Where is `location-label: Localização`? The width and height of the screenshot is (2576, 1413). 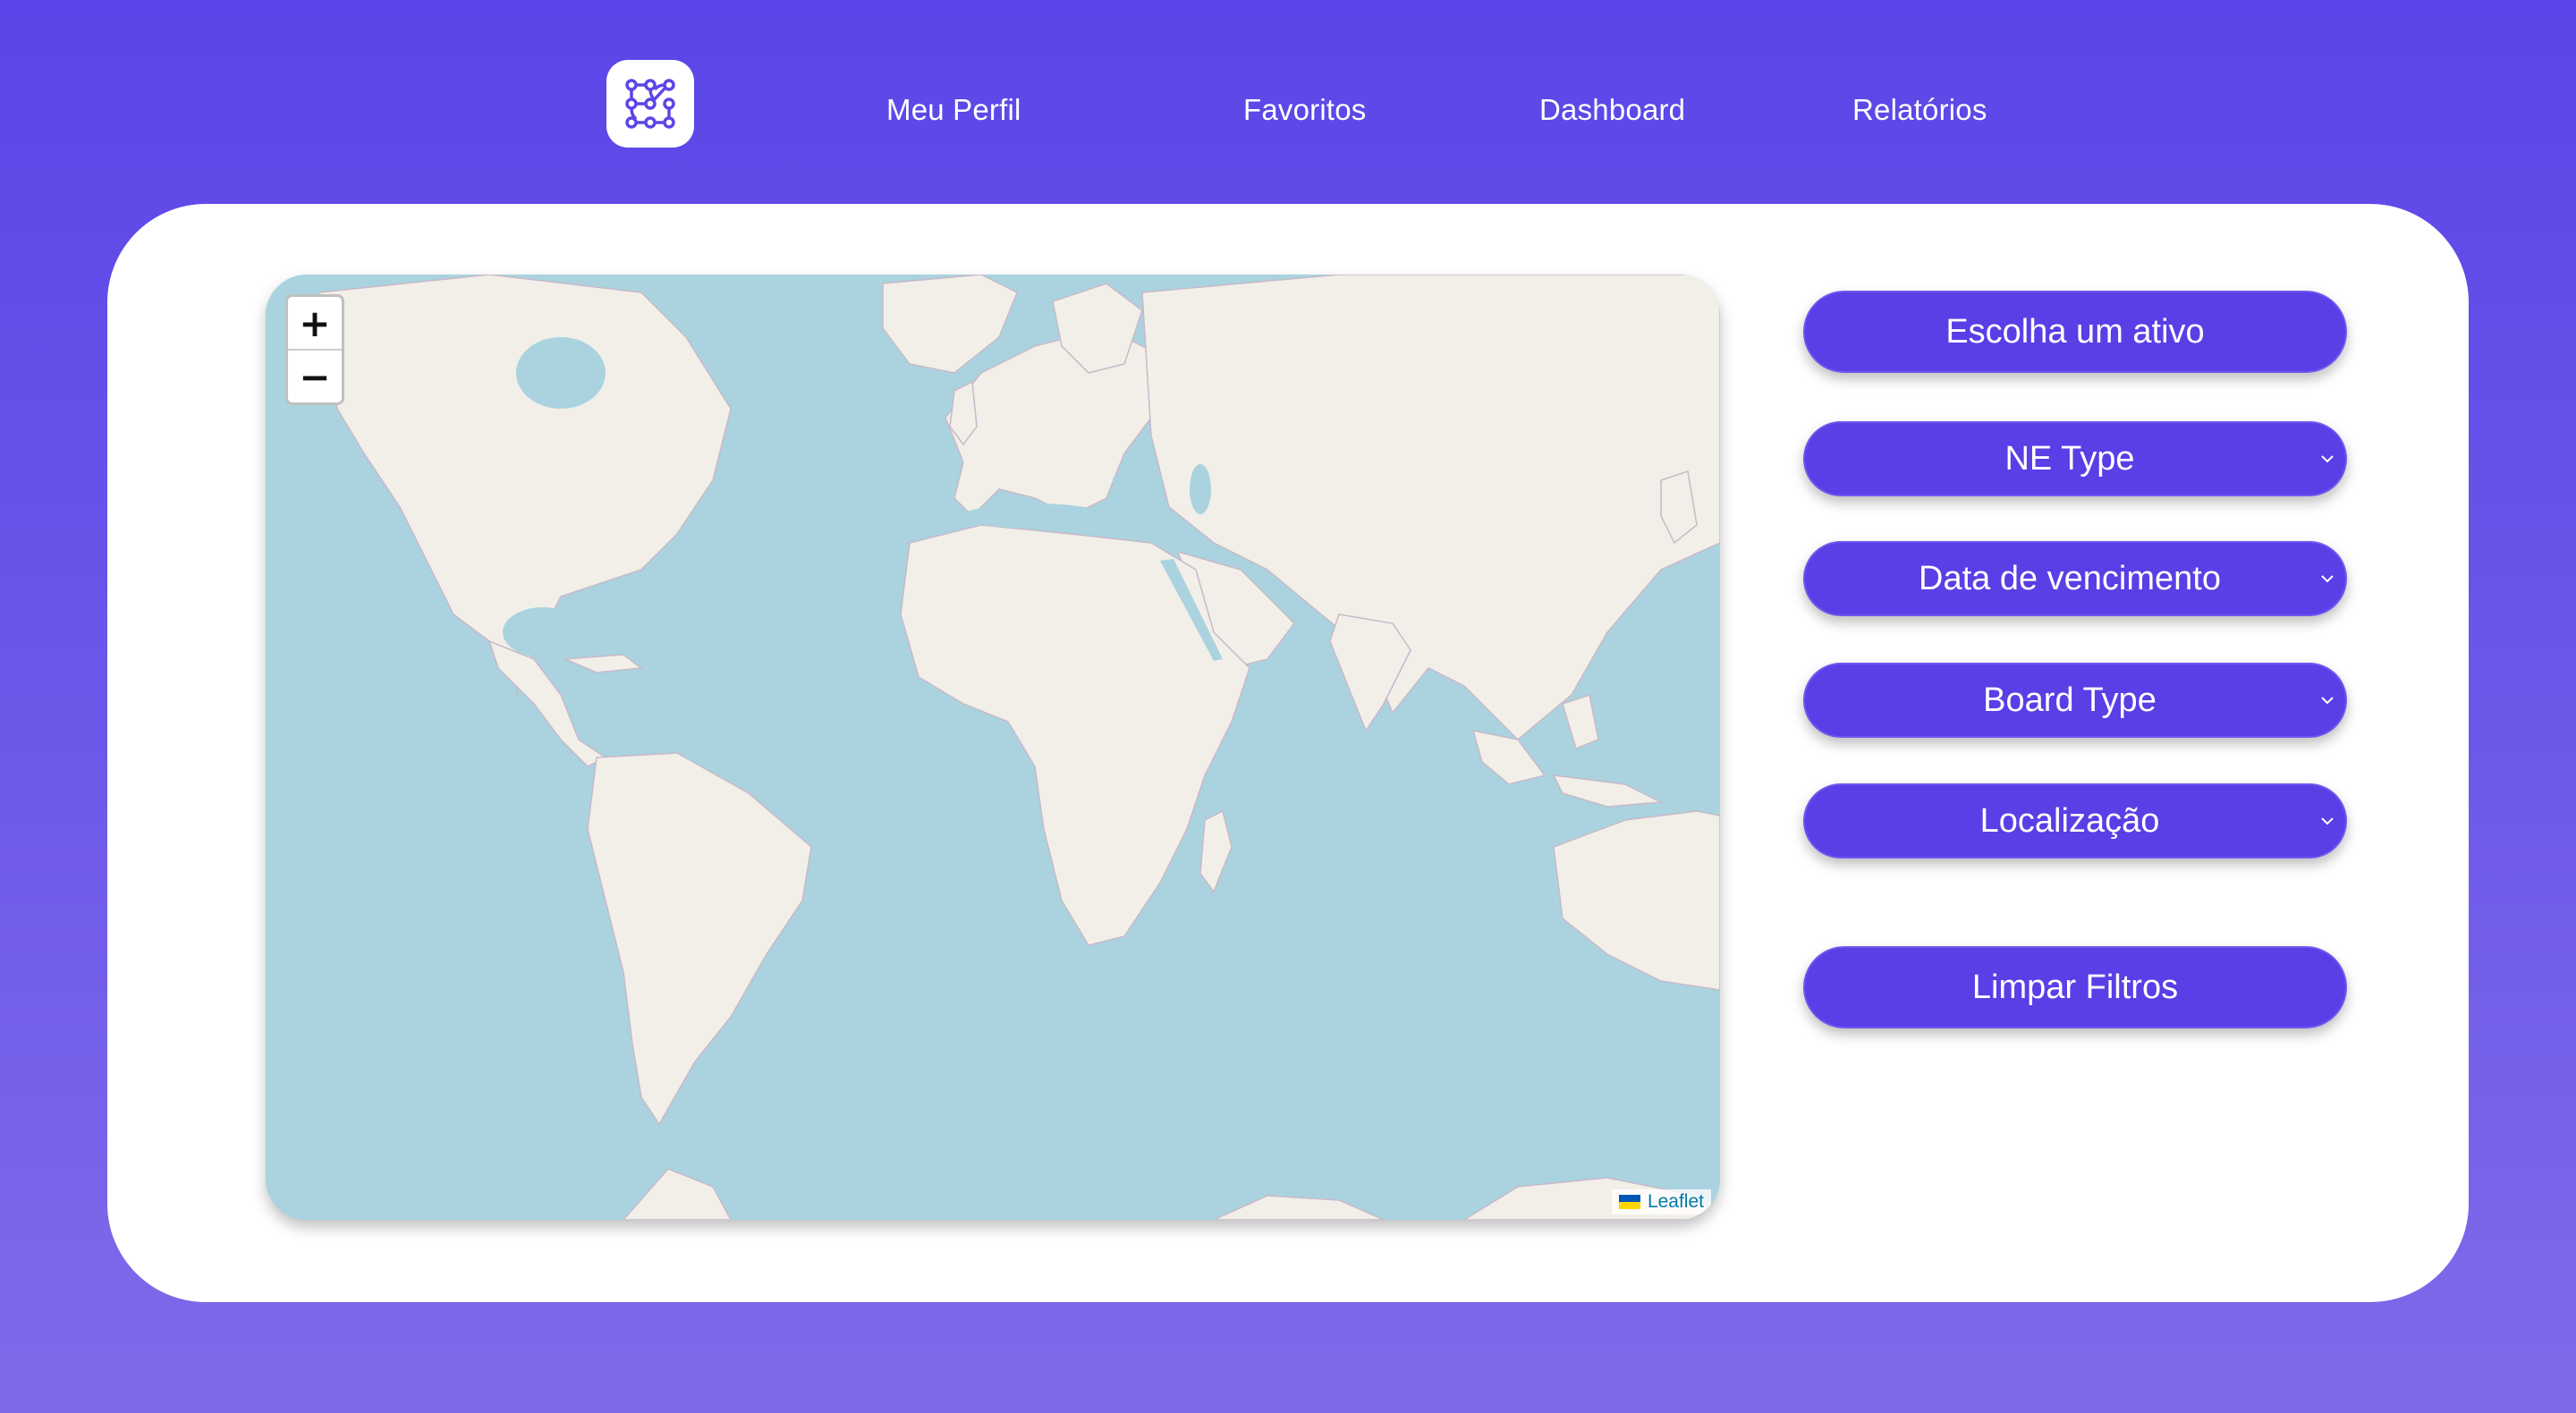
location-label: Localização is located at coordinates (2069, 820).